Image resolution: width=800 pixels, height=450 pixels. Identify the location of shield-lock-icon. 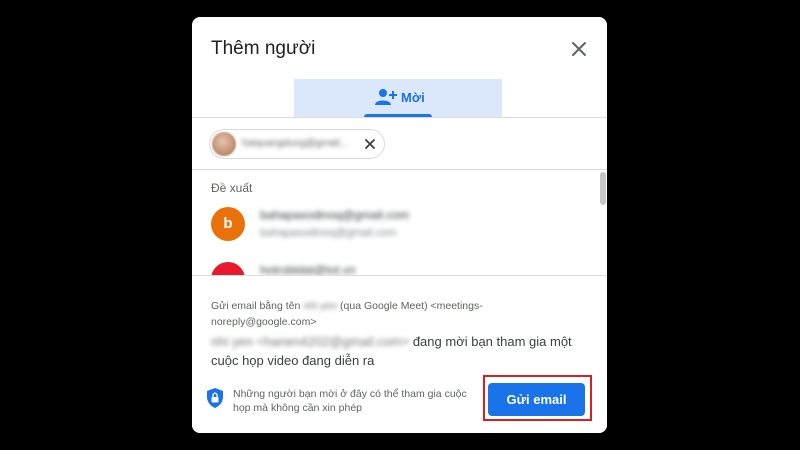
(215, 398).